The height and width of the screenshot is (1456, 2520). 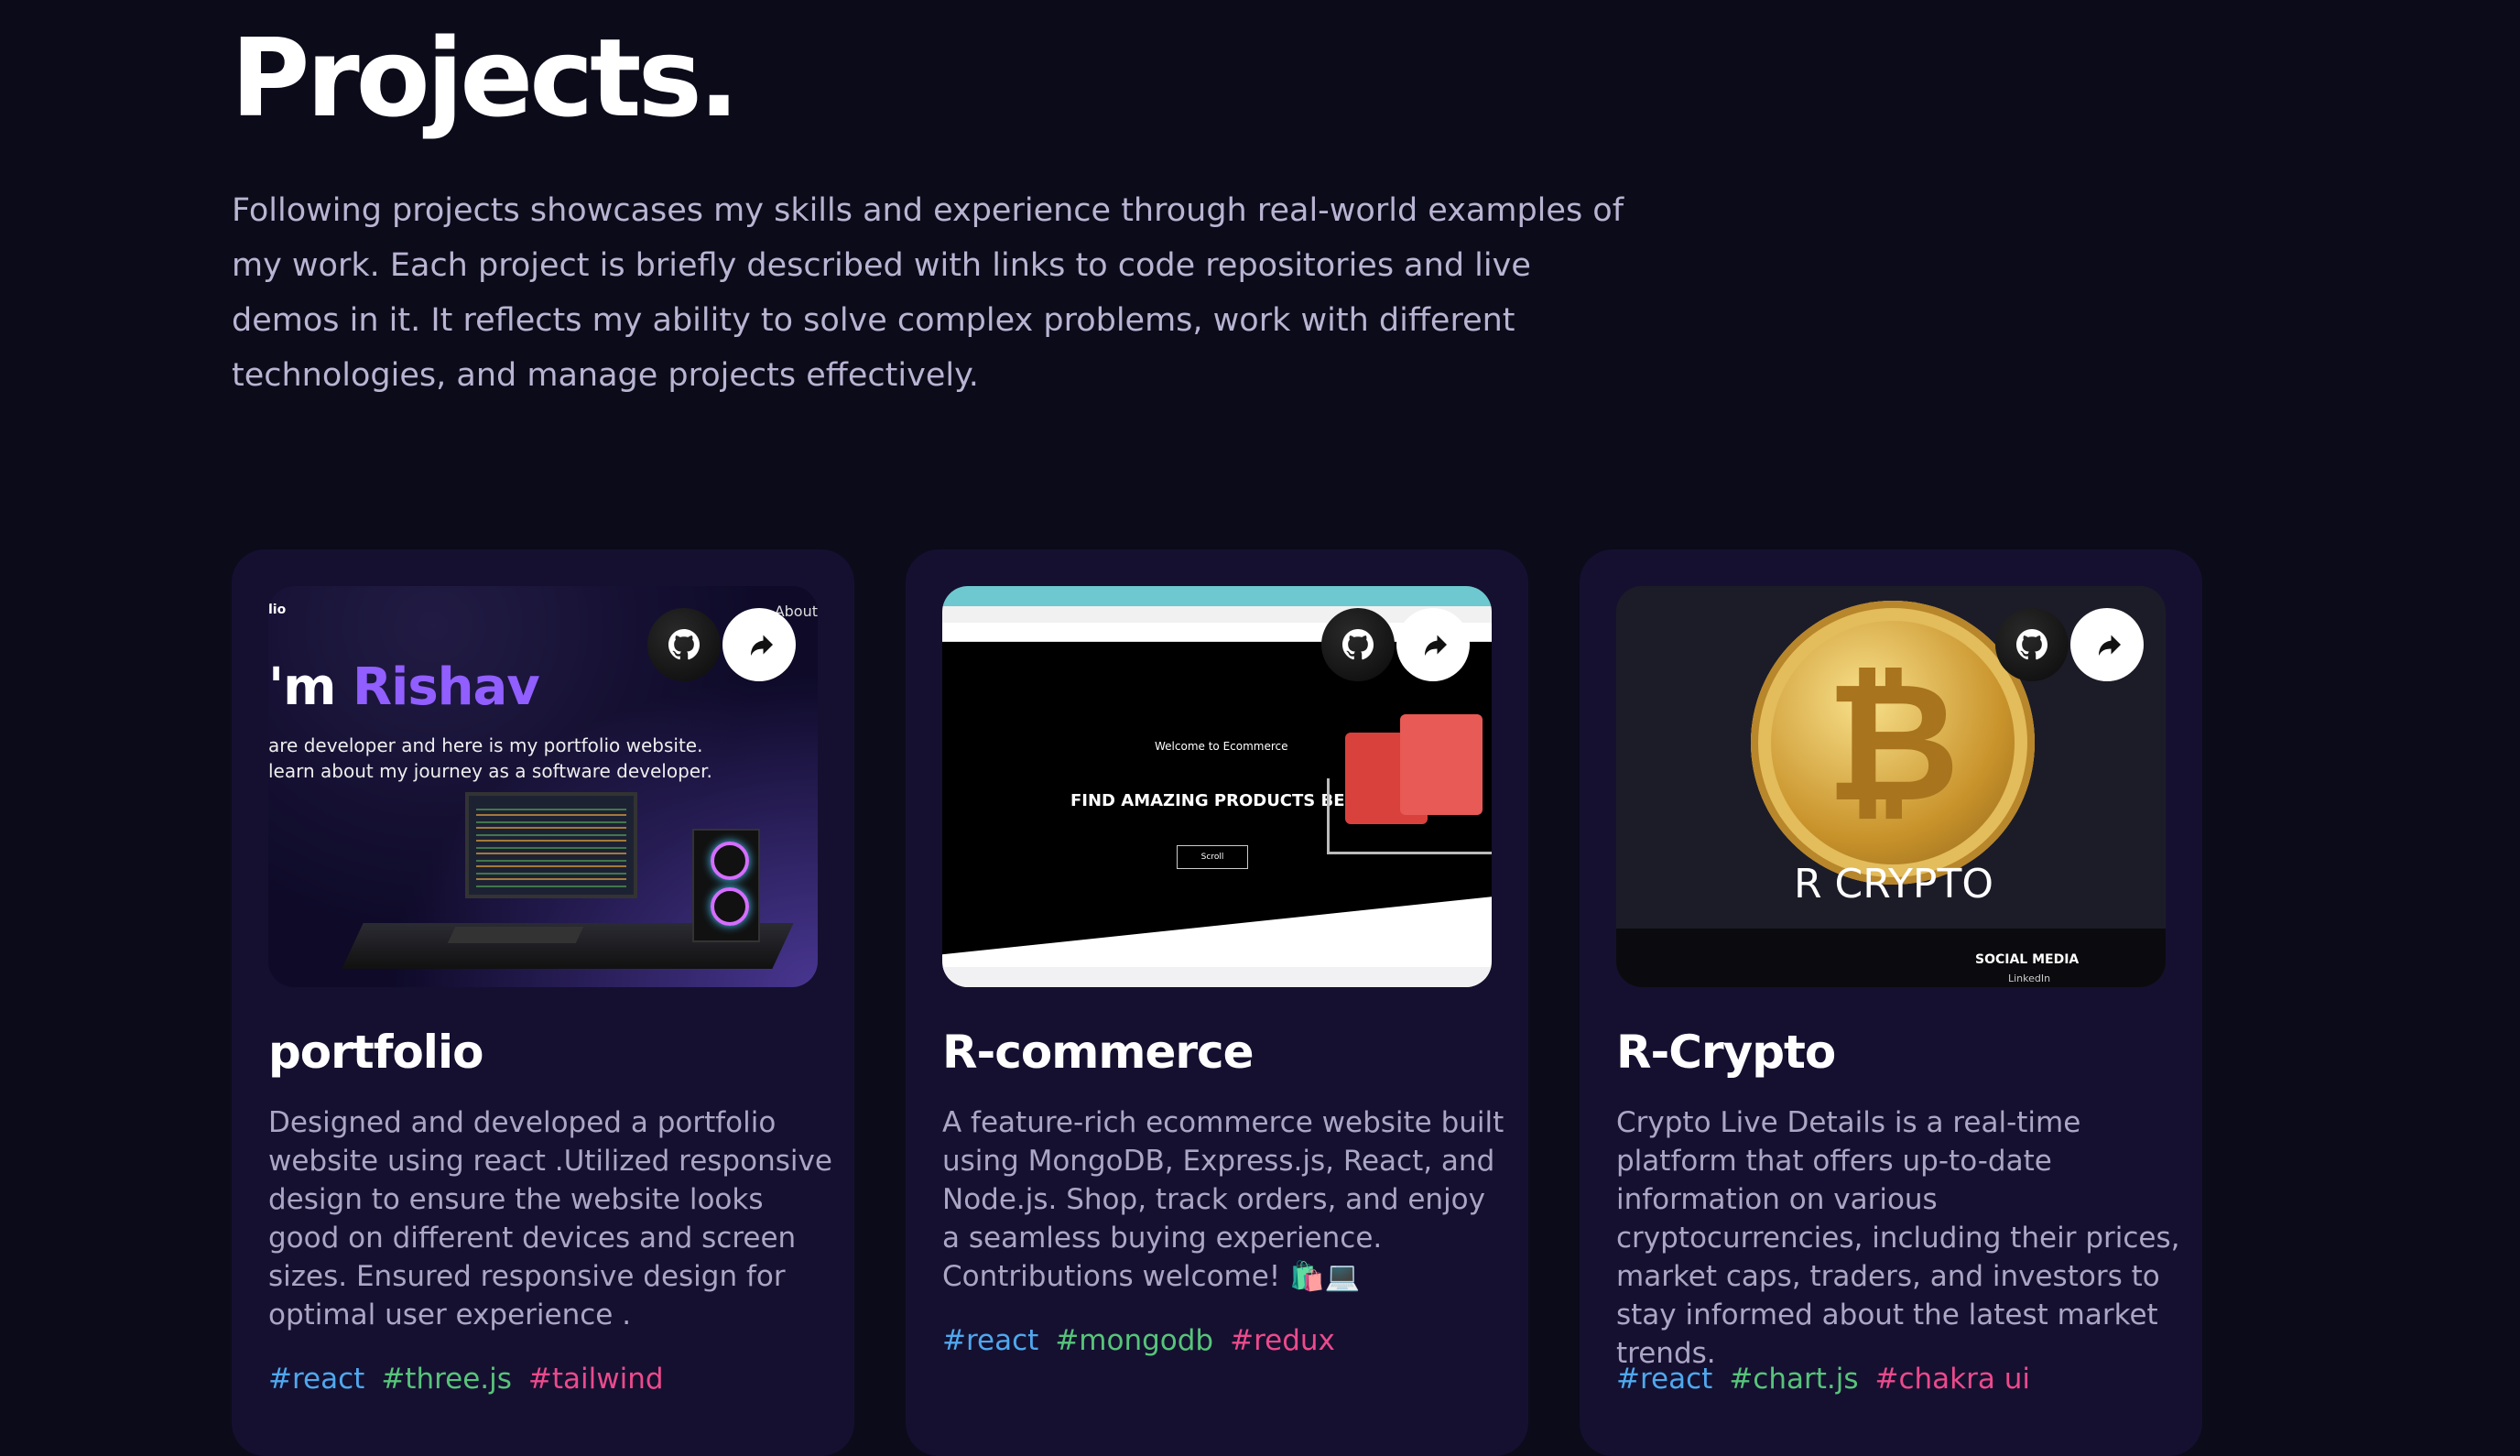 What do you see at coordinates (595, 1379) in the screenshot?
I see `tag: #tailwind` at bounding box center [595, 1379].